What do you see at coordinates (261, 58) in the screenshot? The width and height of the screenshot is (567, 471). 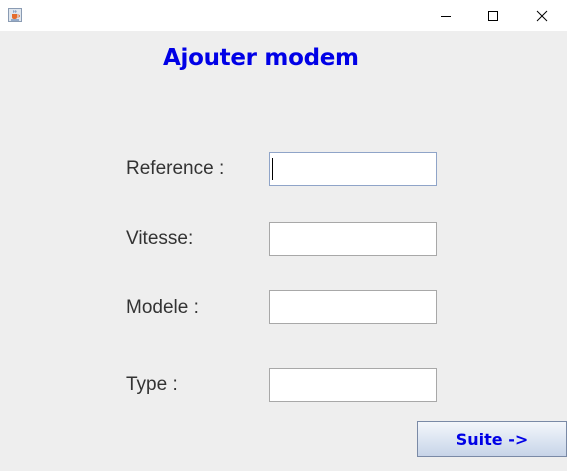 I see `page-title: Ajouter modem` at bounding box center [261, 58].